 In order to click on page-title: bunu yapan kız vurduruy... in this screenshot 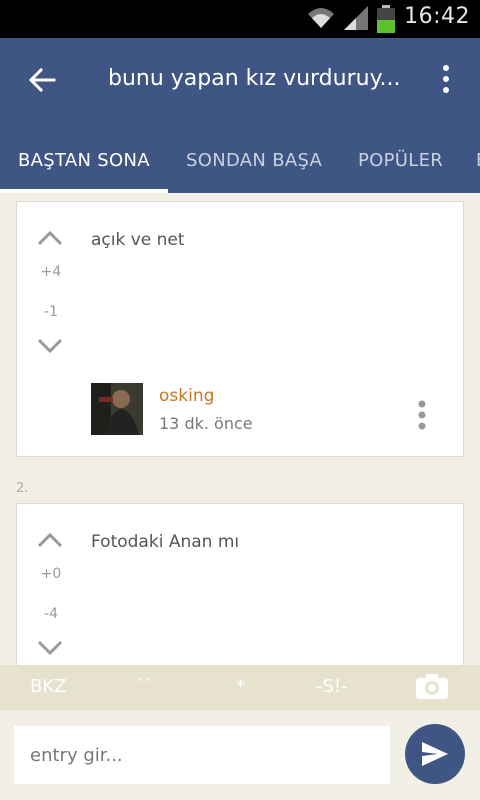, I will do `click(254, 78)`.